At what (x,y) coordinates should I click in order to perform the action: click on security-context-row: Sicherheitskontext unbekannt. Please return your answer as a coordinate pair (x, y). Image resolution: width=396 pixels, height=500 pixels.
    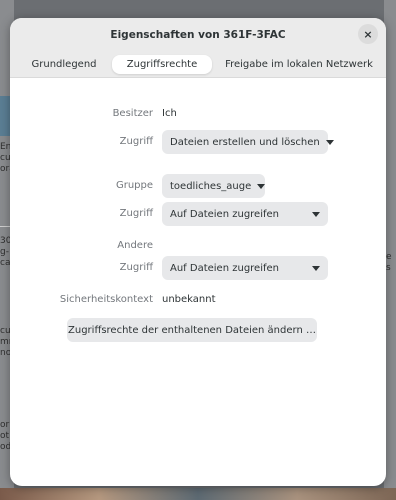
    Looking at the image, I should click on (198, 300).